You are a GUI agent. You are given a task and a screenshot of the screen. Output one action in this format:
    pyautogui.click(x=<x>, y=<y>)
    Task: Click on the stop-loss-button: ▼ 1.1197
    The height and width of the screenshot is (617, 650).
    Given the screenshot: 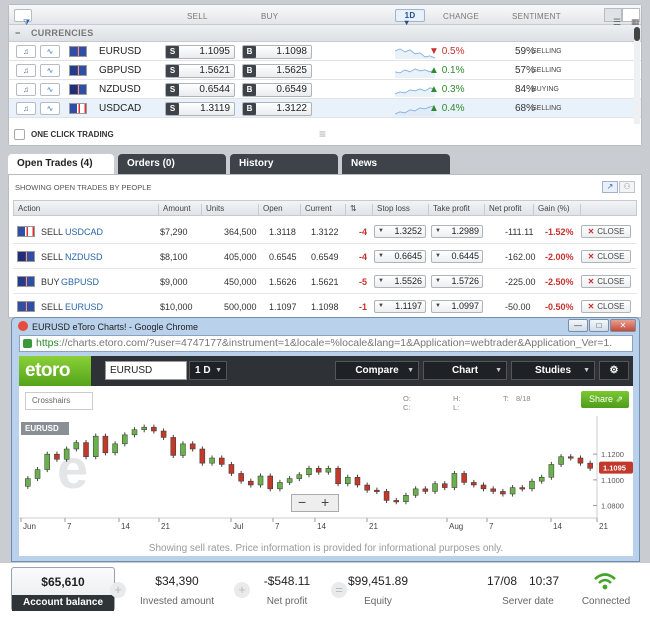 What is the action you would take?
    pyautogui.click(x=400, y=306)
    